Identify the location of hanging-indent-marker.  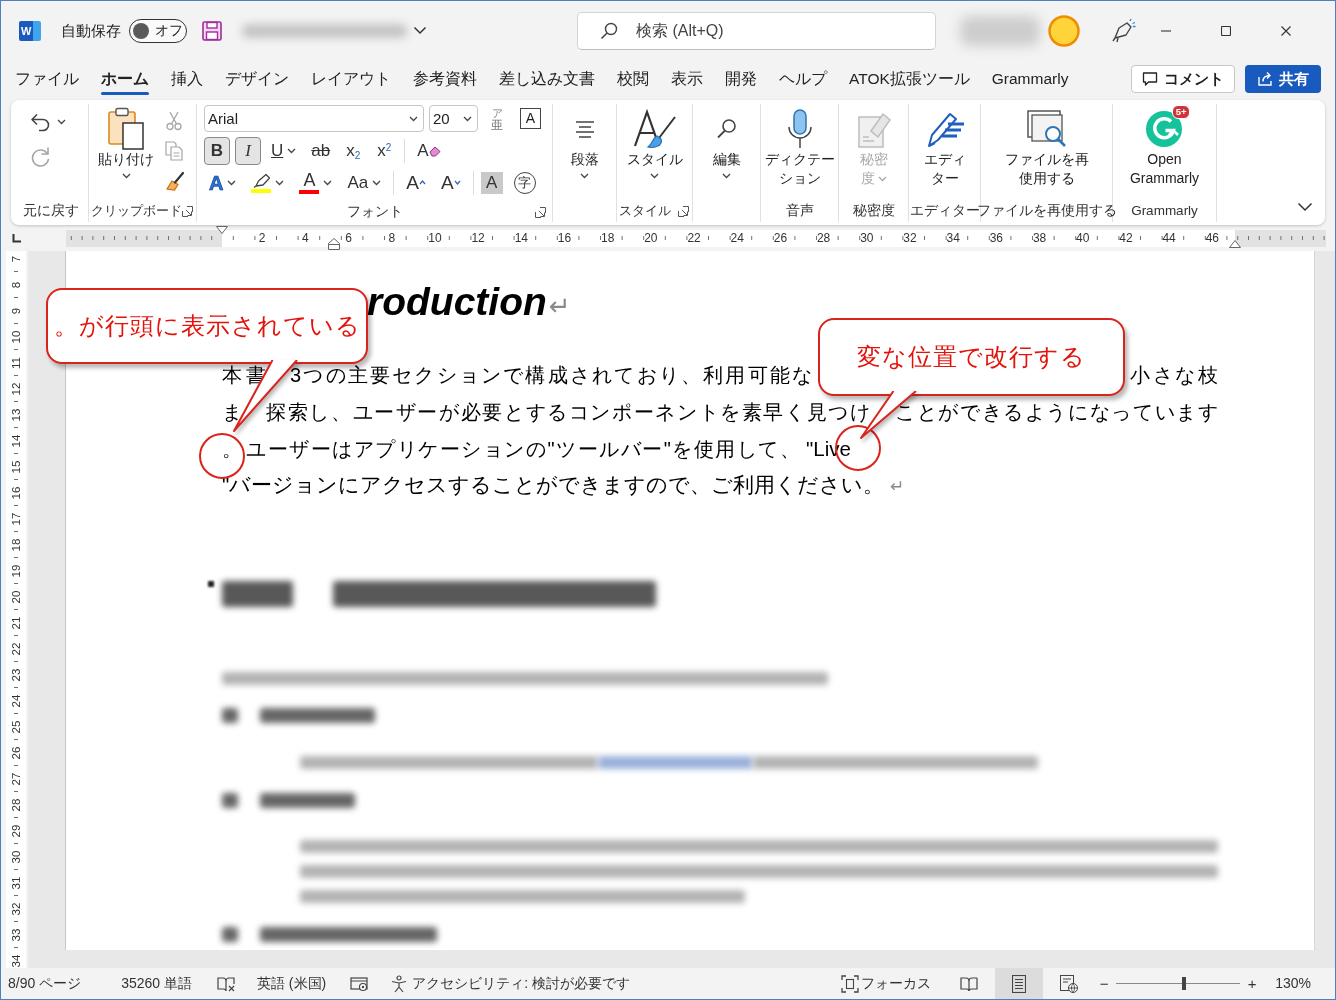
(334, 244).